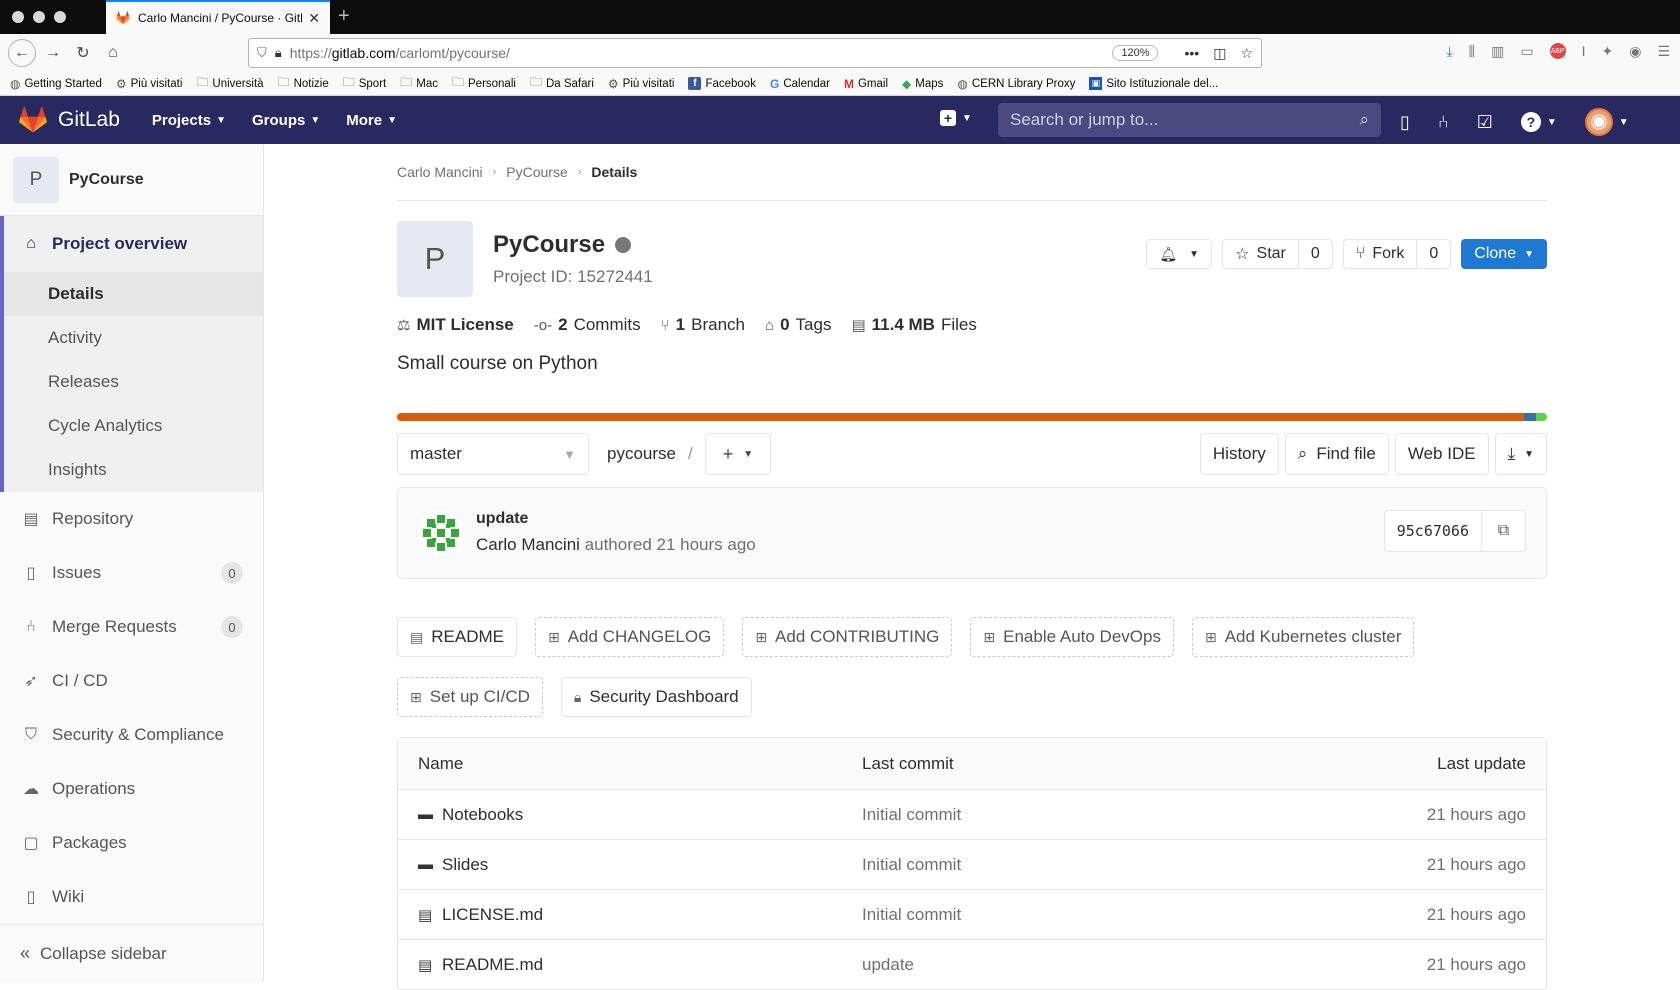 The width and height of the screenshot is (1680, 990). Describe the element at coordinates (484, 83) in the screenshot. I see `bookmark-item: 🗀 Personali` at that location.